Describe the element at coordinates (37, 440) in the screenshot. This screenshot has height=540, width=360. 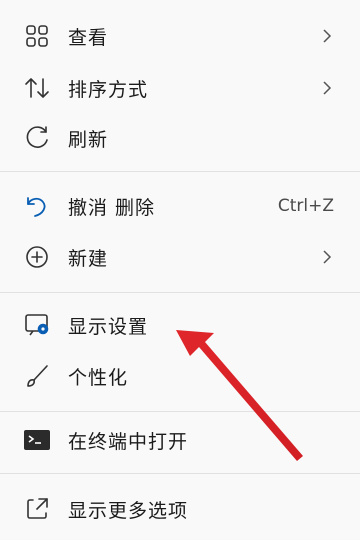
I see `terminal-icon` at that location.